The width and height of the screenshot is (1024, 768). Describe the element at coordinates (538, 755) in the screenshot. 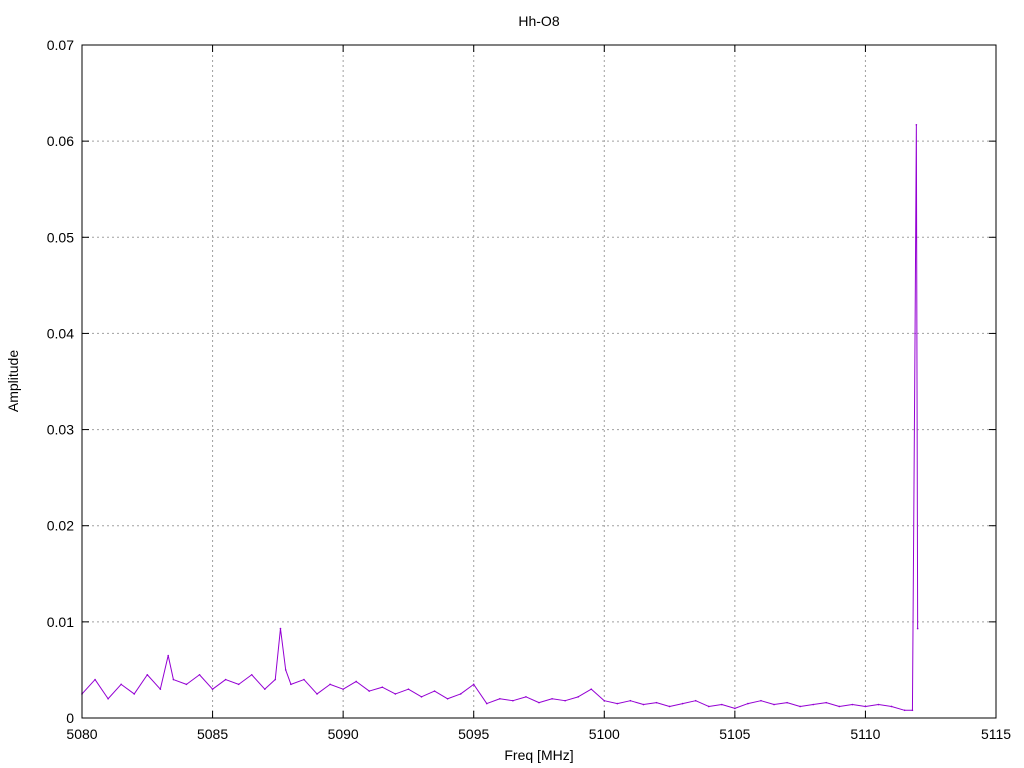

I see `x-axis-label: Freq [MHz]` at that location.